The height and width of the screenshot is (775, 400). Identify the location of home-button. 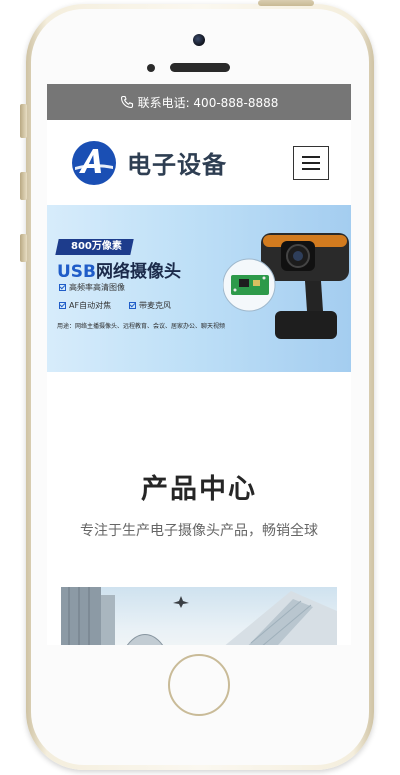
(199, 685).